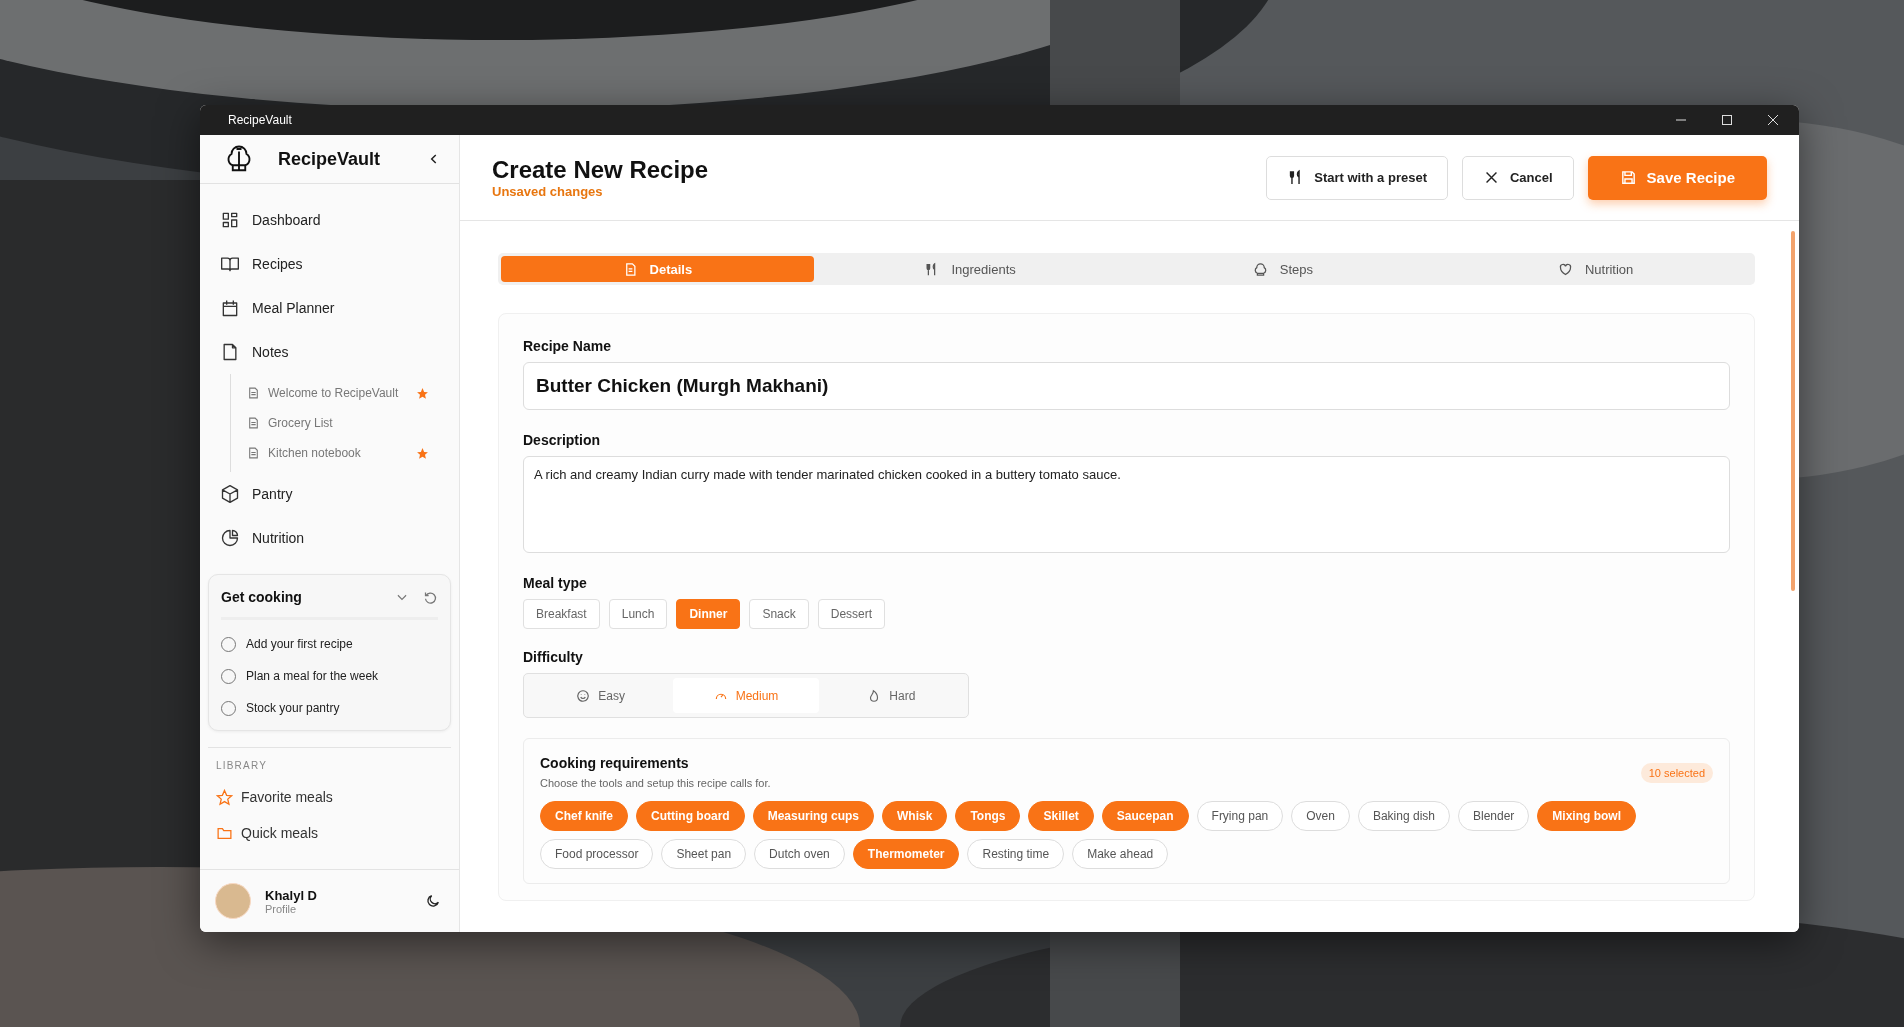 This screenshot has height=1027, width=1904. Describe the element at coordinates (1595, 269) in the screenshot. I see `tab: Nutrition` at that location.